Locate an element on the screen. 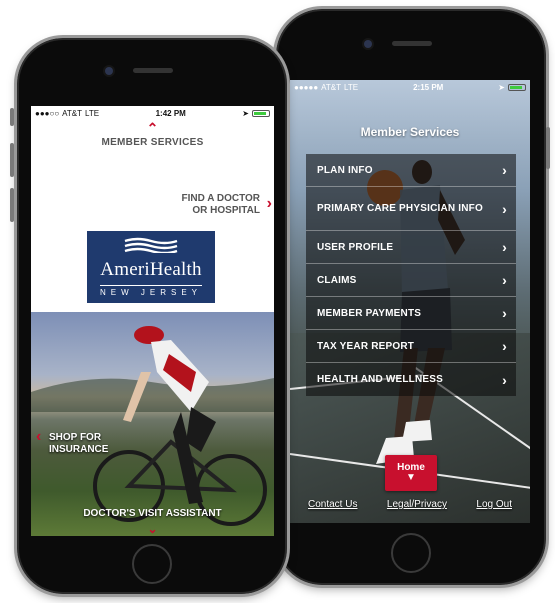 Image resolution: width=555 pixels, height=603 pixels. menu-item-label: USER PROFILE is located at coordinates (355, 247).